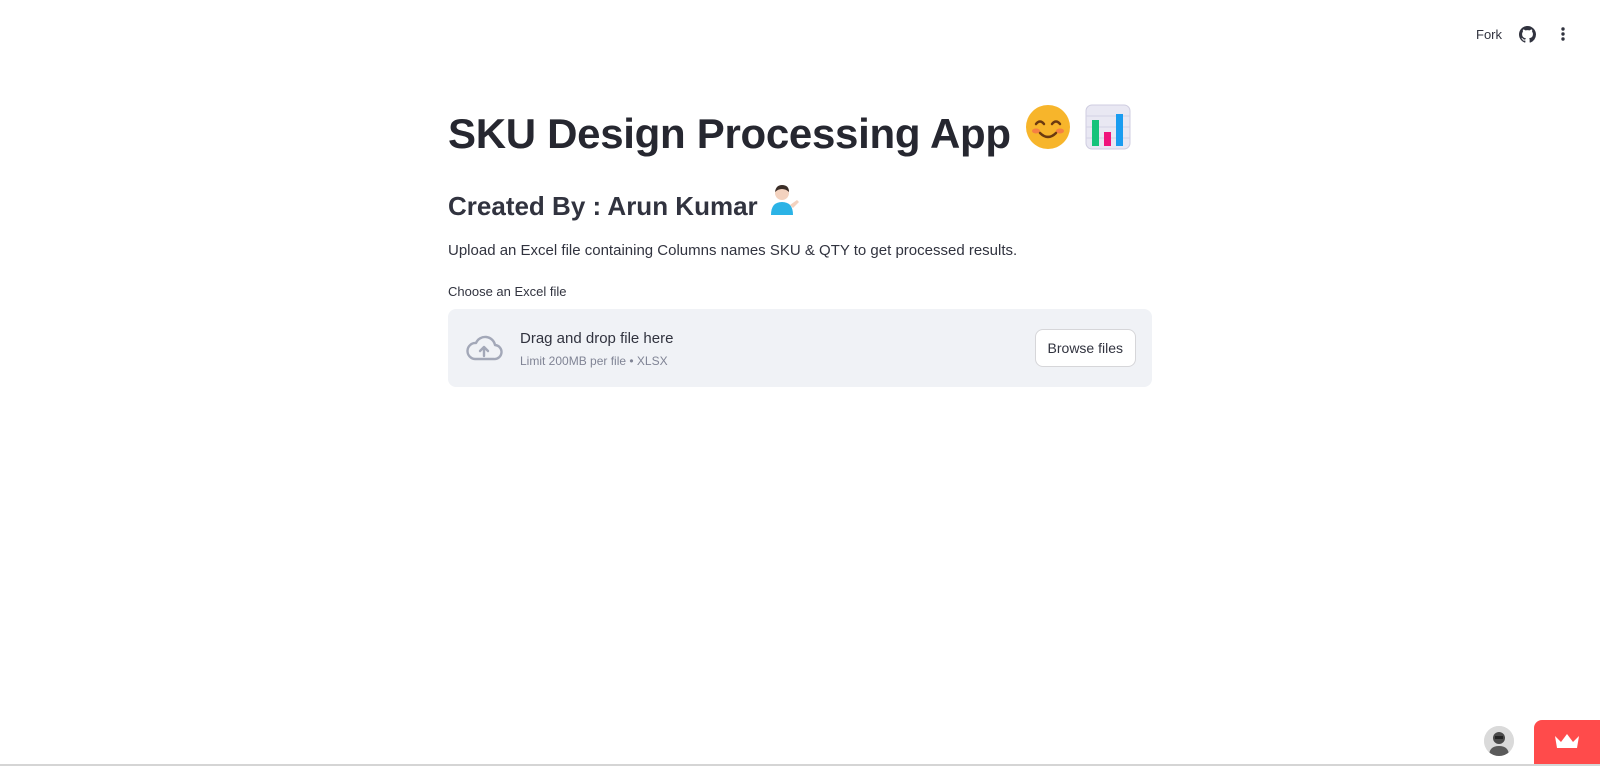 This screenshot has height=766, width=1600. I want to click on more-vertical-icon, so click(1563, 34).